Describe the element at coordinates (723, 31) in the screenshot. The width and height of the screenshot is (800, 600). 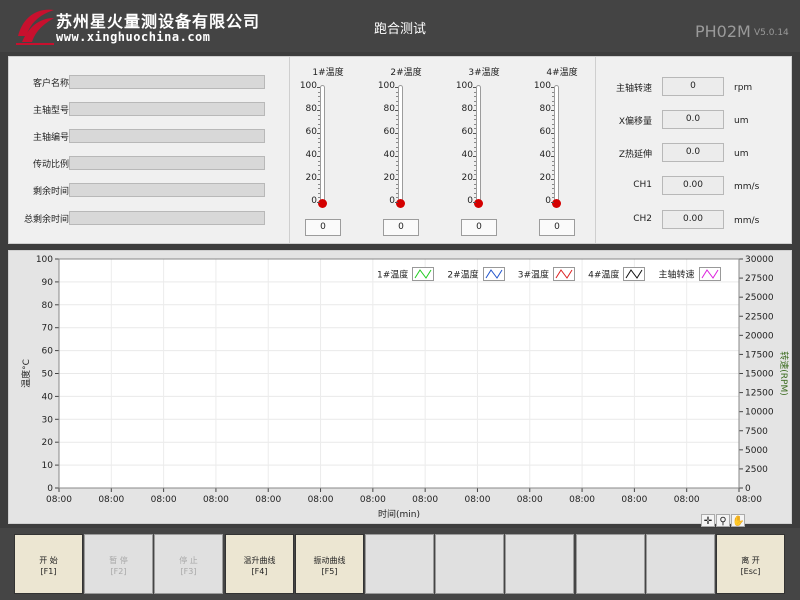
I see `model-name: PH02M` at that location.